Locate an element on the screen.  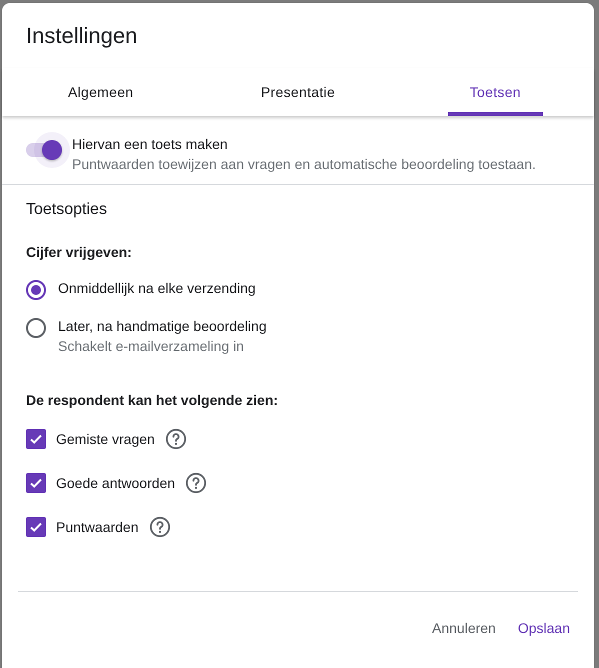
group-heading: De respondent kan het volgende zien: is located at coordinates (153, 400).